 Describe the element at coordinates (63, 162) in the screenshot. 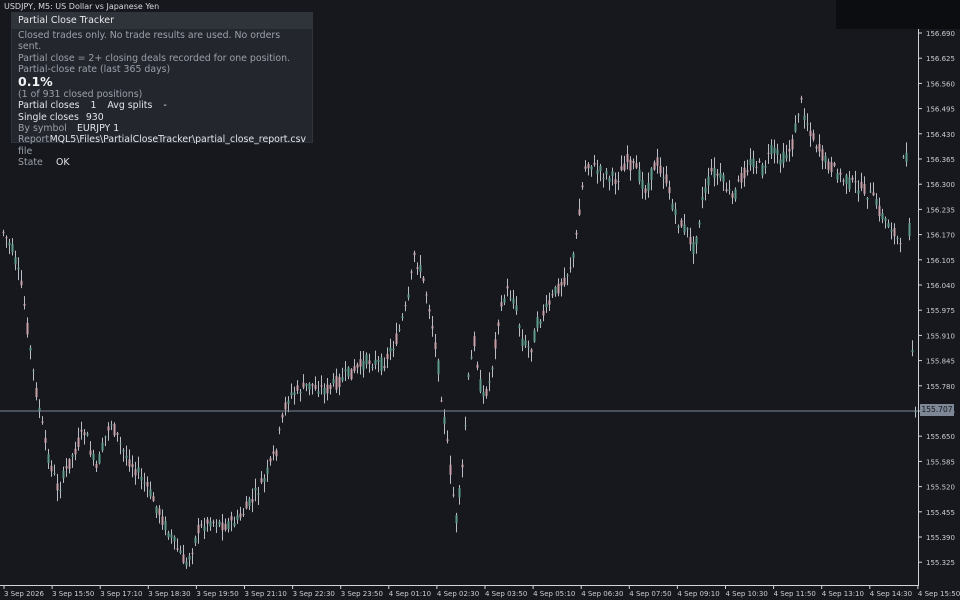

I see `state-value: OK` at that location.